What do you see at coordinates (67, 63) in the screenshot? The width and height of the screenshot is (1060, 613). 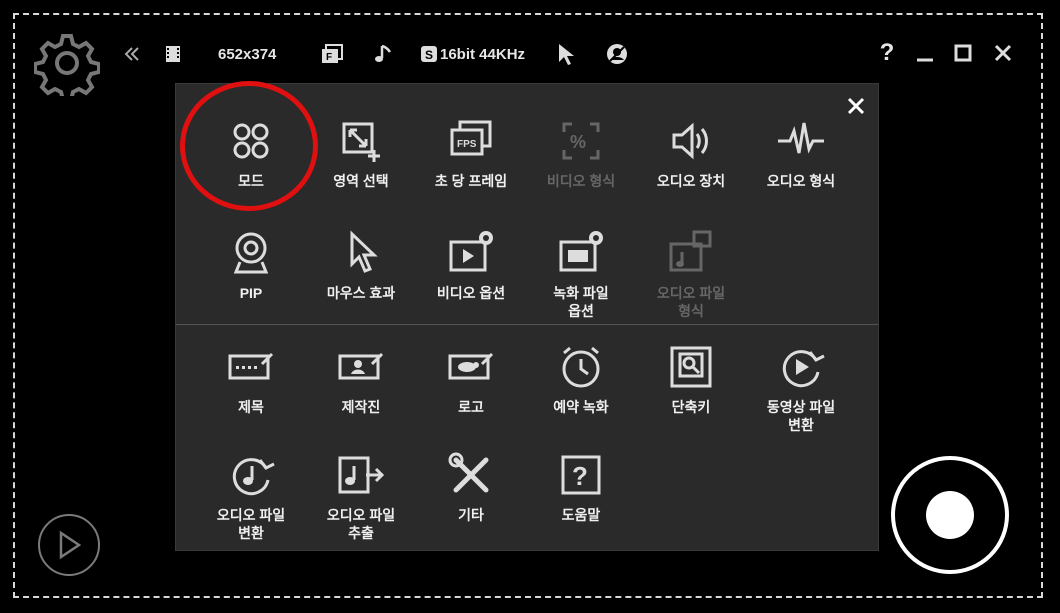 I see `settings-gear-icon` at bounding box center [67, 63].